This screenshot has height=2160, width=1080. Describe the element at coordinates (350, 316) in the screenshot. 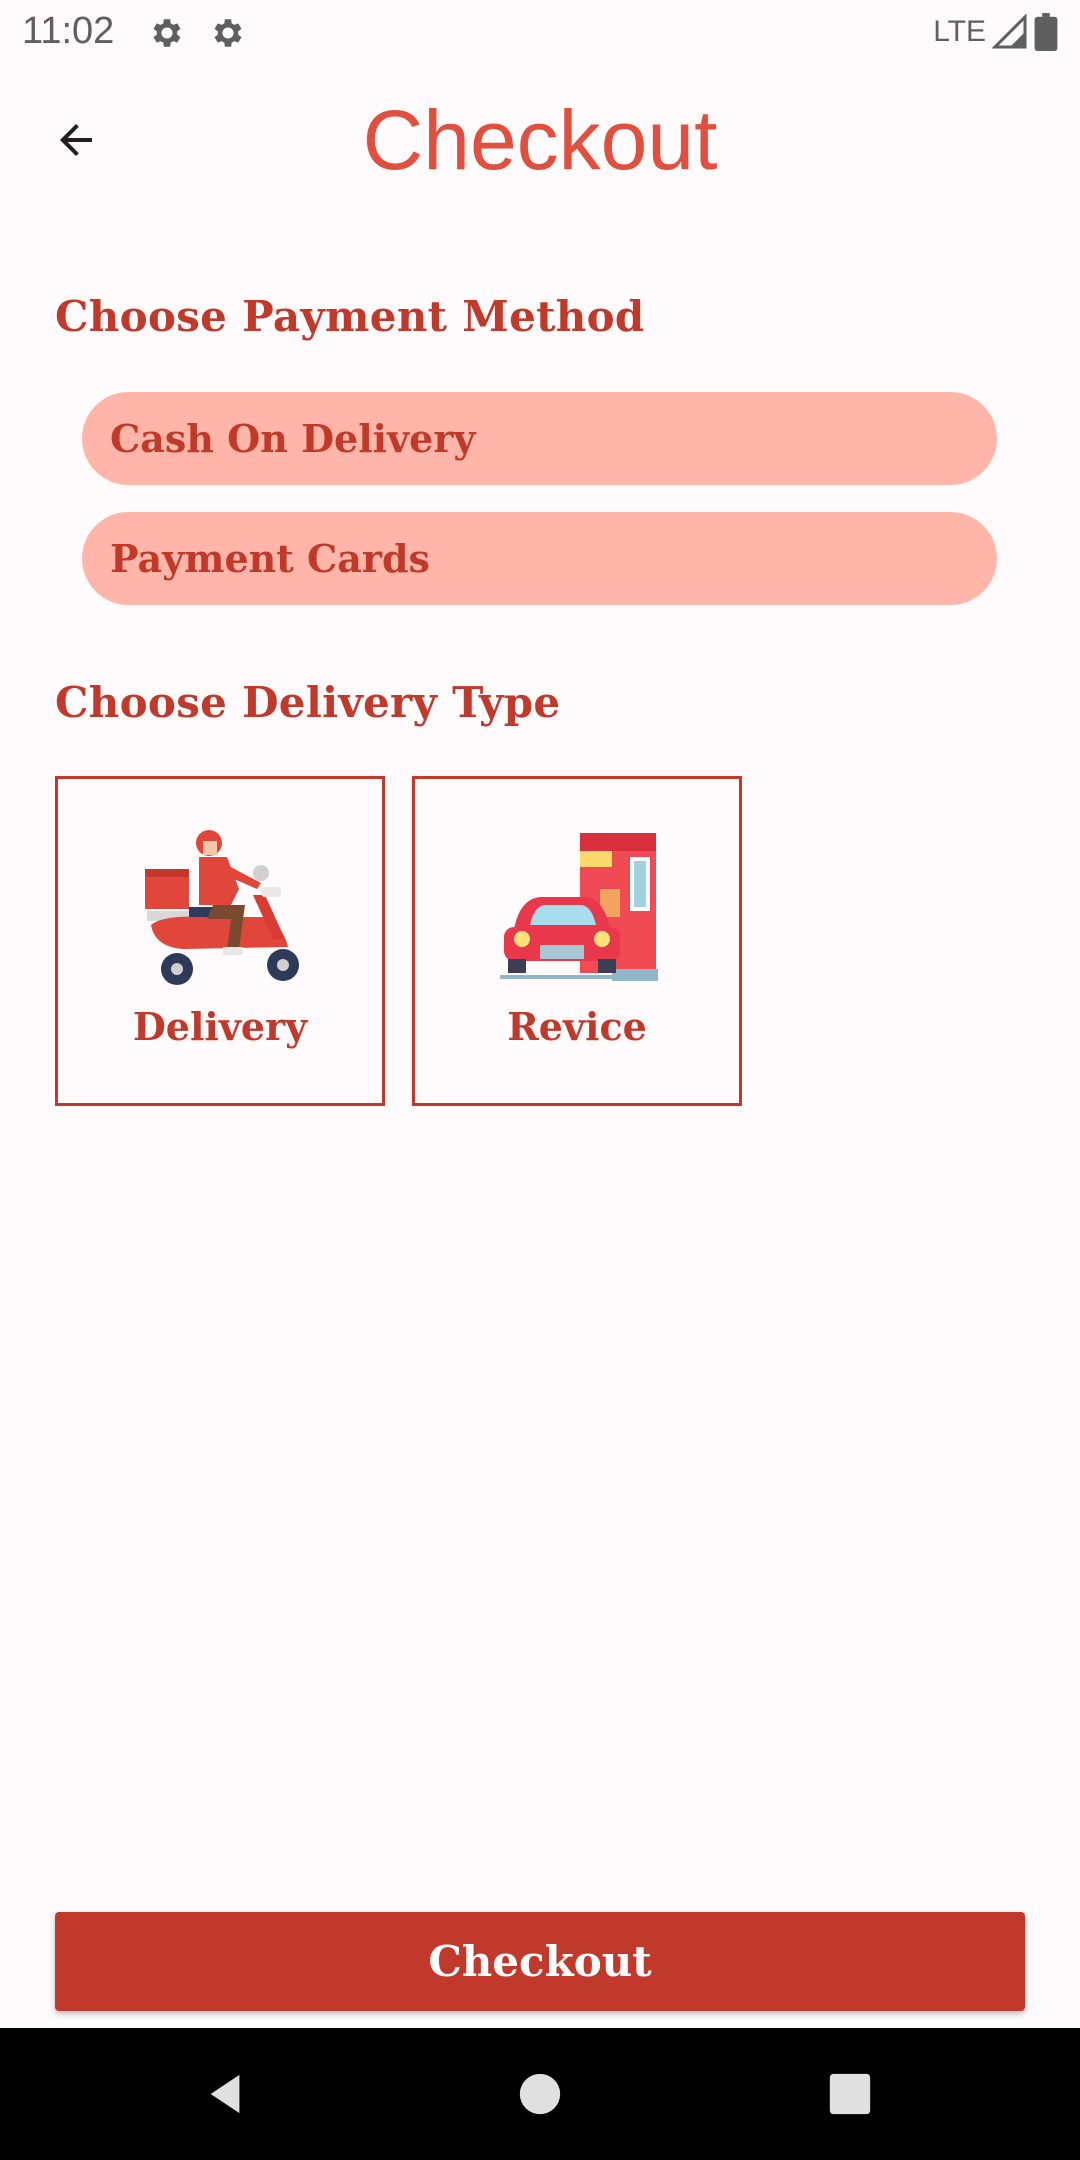

I see `payment-method-heading: Choose Payment Method` at that location.